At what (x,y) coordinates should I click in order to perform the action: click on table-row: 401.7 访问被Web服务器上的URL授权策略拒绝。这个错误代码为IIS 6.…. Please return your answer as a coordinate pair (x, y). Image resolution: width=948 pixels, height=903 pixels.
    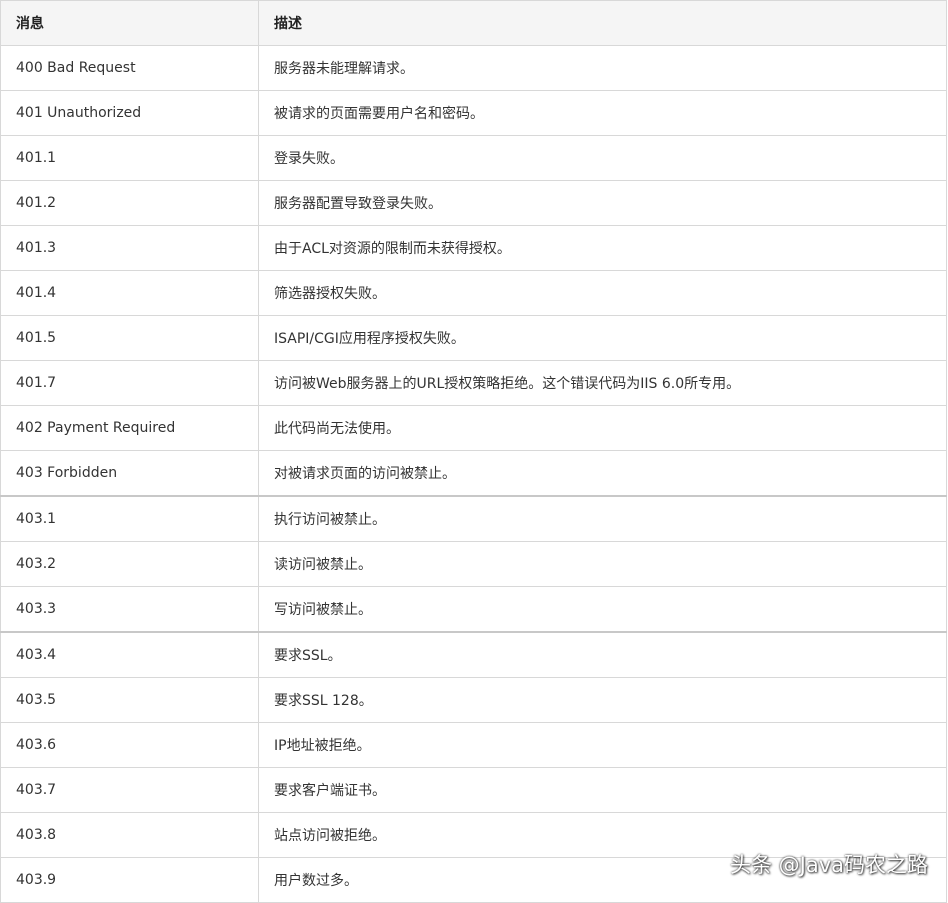
    Looking at the image, I should click on (473, 383).